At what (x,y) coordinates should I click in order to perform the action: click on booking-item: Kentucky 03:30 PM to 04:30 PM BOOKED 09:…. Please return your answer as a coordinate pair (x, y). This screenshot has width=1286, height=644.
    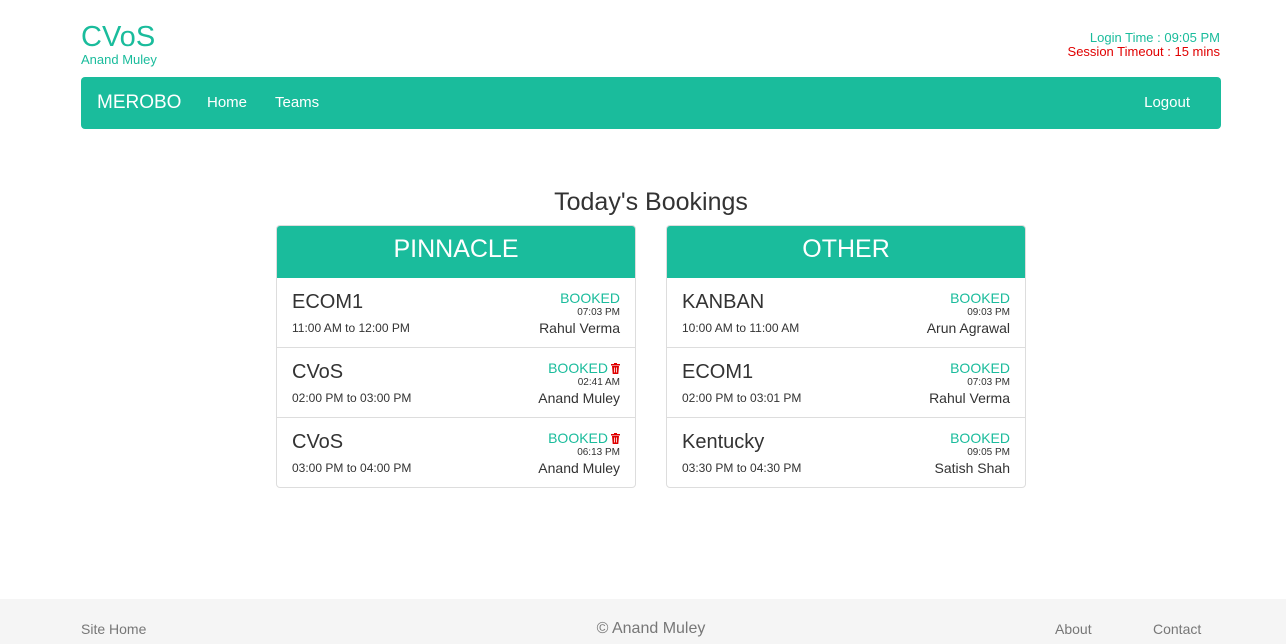
    Looking at the image, I should click on (846, 452).